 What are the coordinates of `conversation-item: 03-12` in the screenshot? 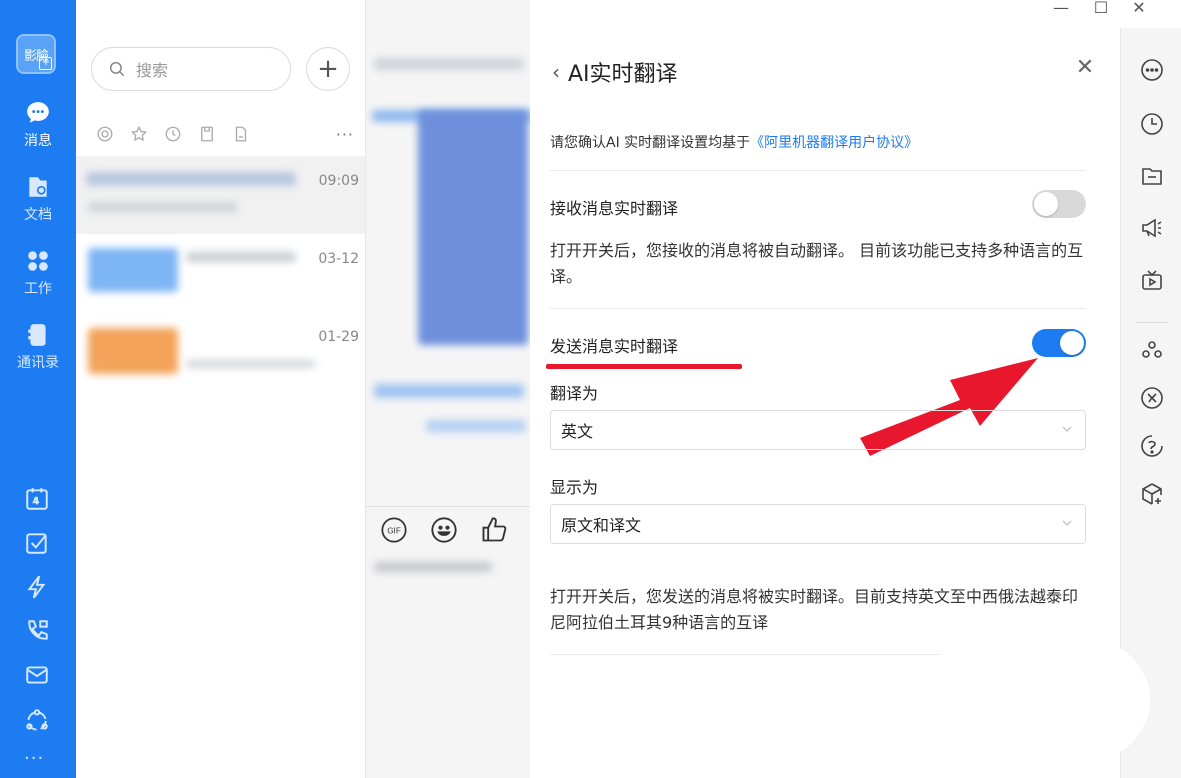 It's located at (220, 273).